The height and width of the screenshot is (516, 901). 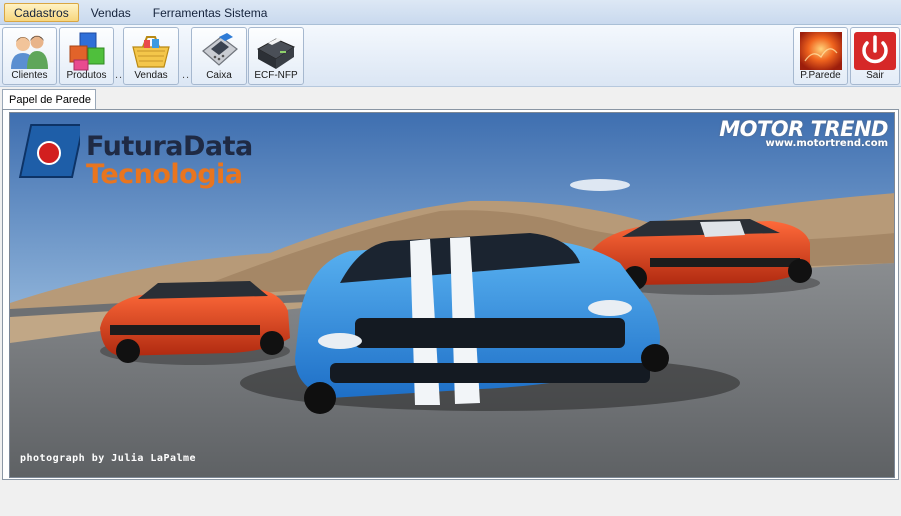 What do you see at coordinates (820, 75) in the screenshot?
I see `papel-parede-label: P.Parede` at bounding box center [820, 75].